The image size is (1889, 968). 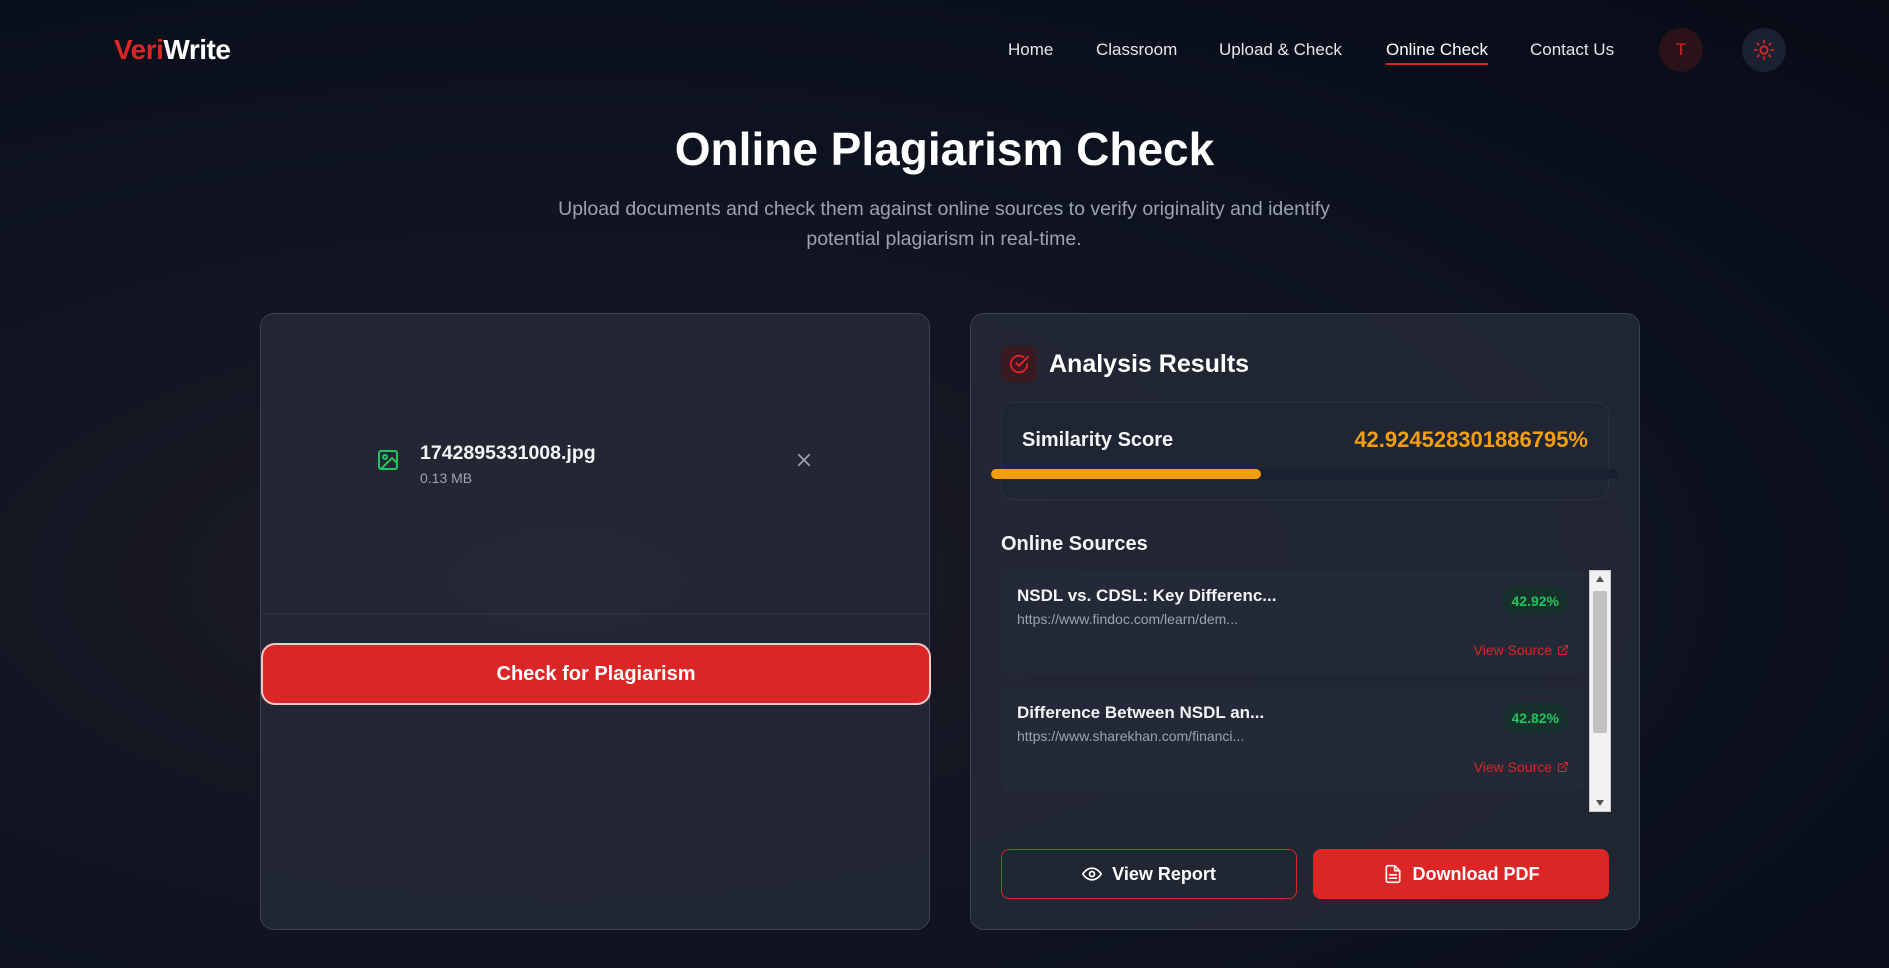 What do you see at coordinates (1535, 601) in the screenshot?
I see `source-score-badge: 42.92%` at bounding box center [1535, 601].